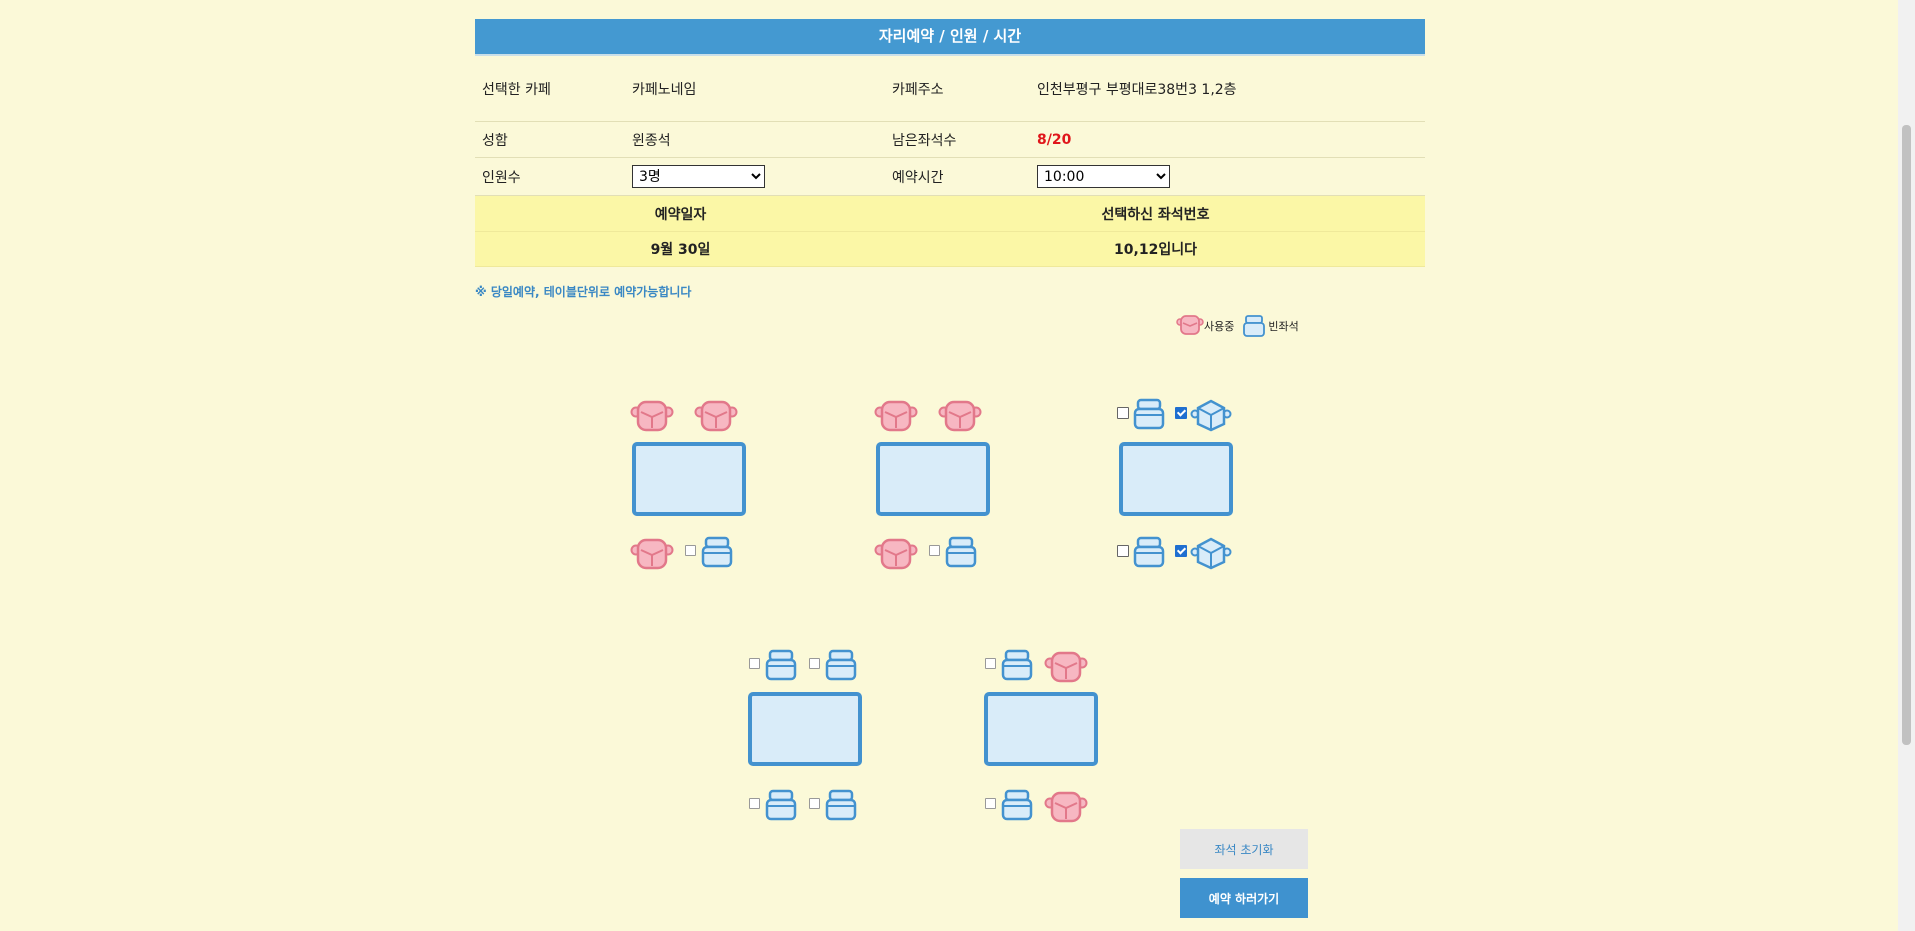  What do you see at coordinates (1244, 849) in the screenshot?
I see `reset-seats-button: 좌석 초기화` at bounding box center [1244, 849].